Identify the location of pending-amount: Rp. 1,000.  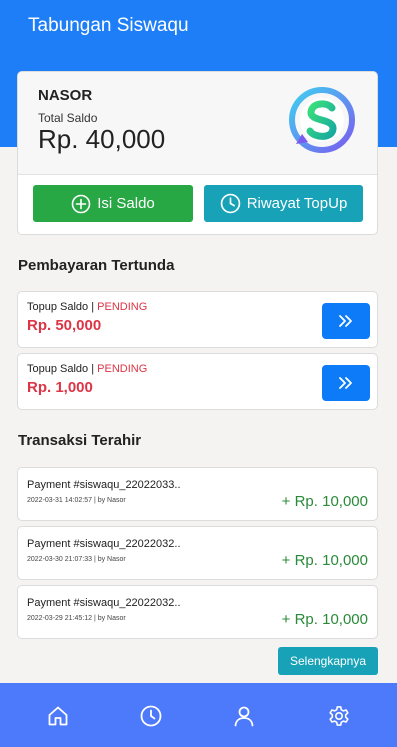
(60, 387).